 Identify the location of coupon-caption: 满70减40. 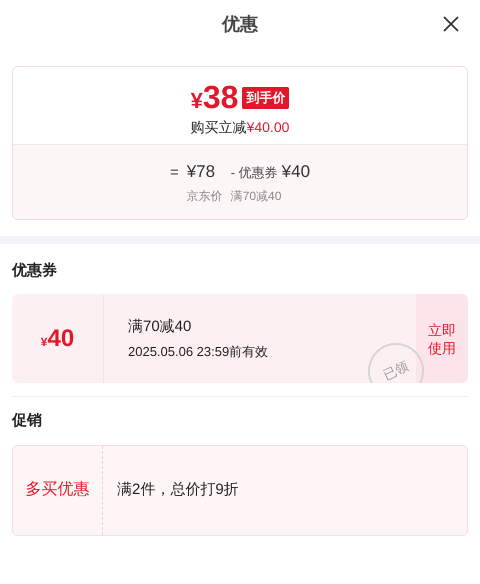
(256, 196).